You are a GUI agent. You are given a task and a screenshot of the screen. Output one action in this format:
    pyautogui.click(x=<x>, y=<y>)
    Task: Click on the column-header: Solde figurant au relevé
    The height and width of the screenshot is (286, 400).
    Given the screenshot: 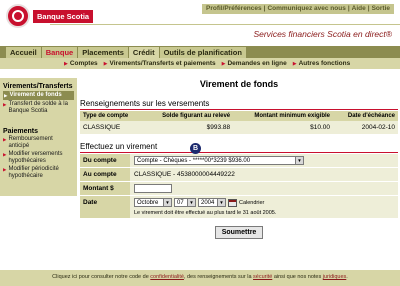 What is the action you would take?
    pyautogui.click(x=188, y=116)
    